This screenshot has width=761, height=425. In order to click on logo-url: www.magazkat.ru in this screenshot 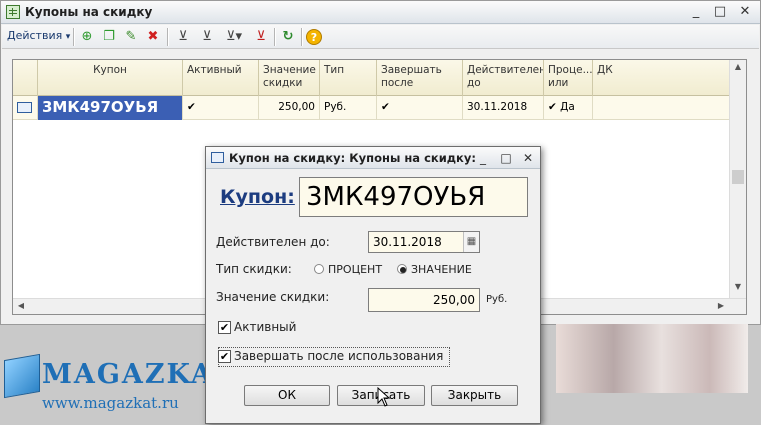, I will do `click(110, 403)`.